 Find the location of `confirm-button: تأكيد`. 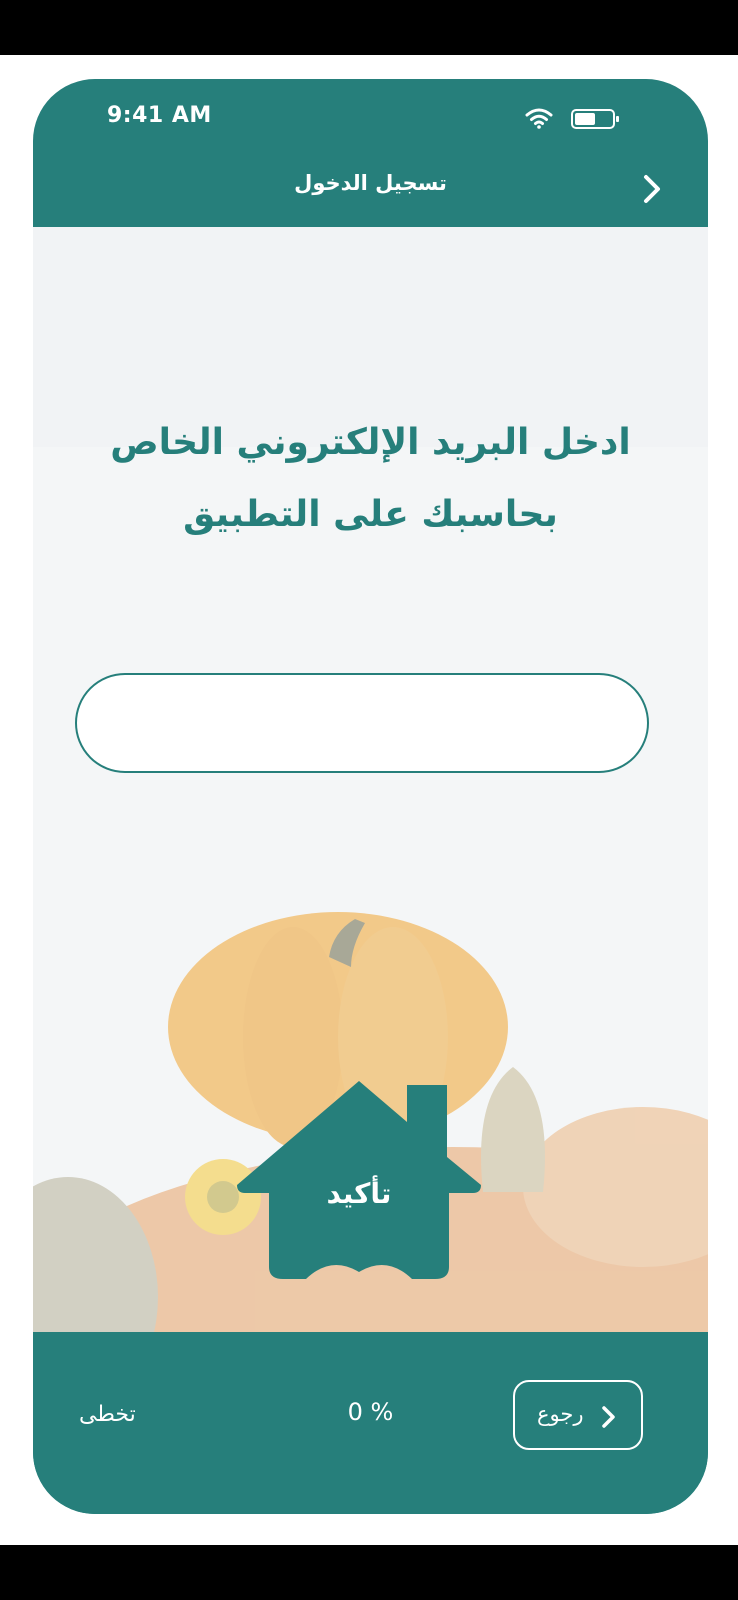

confirm-button: تأكيد is located at coordinates (359, 1179).